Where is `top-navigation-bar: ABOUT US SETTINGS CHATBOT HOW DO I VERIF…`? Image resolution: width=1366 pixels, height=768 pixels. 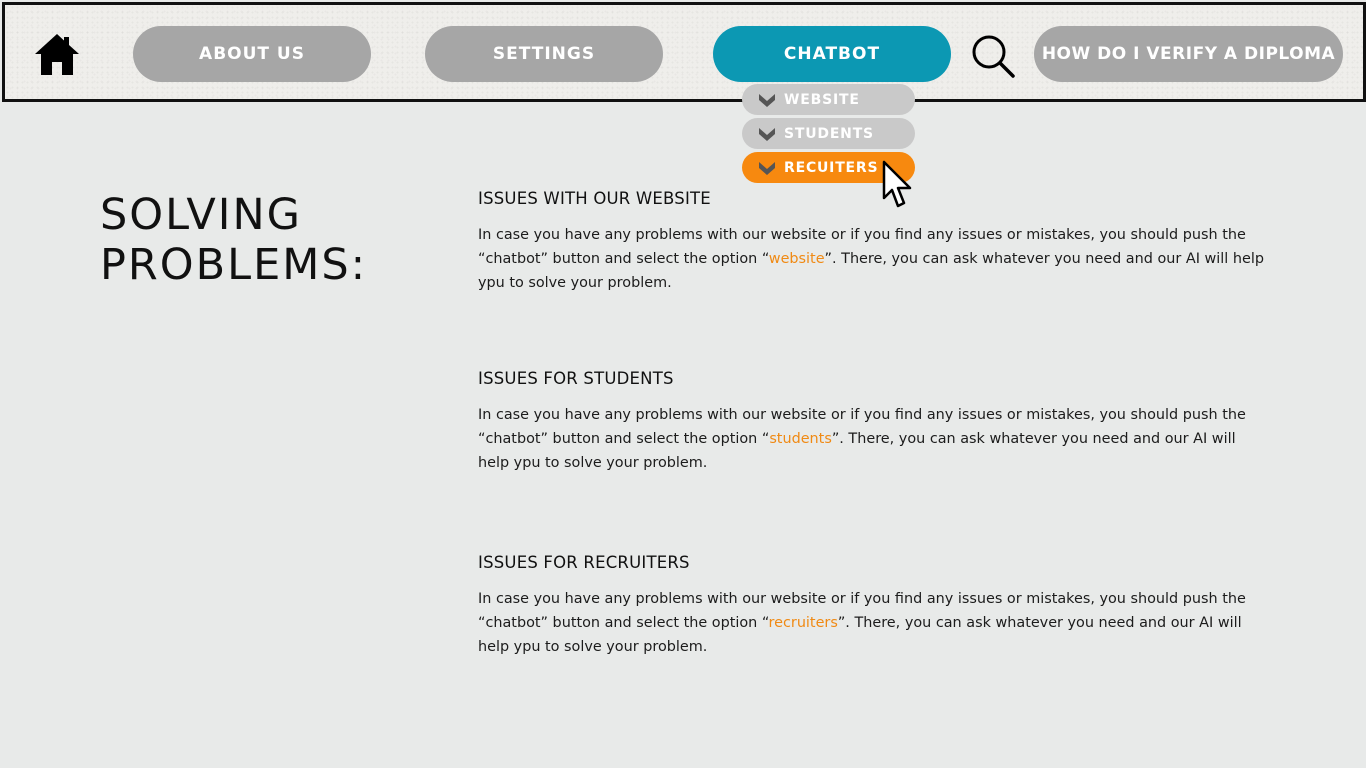 top-navigation-bar: ABOUT US SETTINGS CHATBOT HOW DO I VERIF… is located at coordinates (684, 52).